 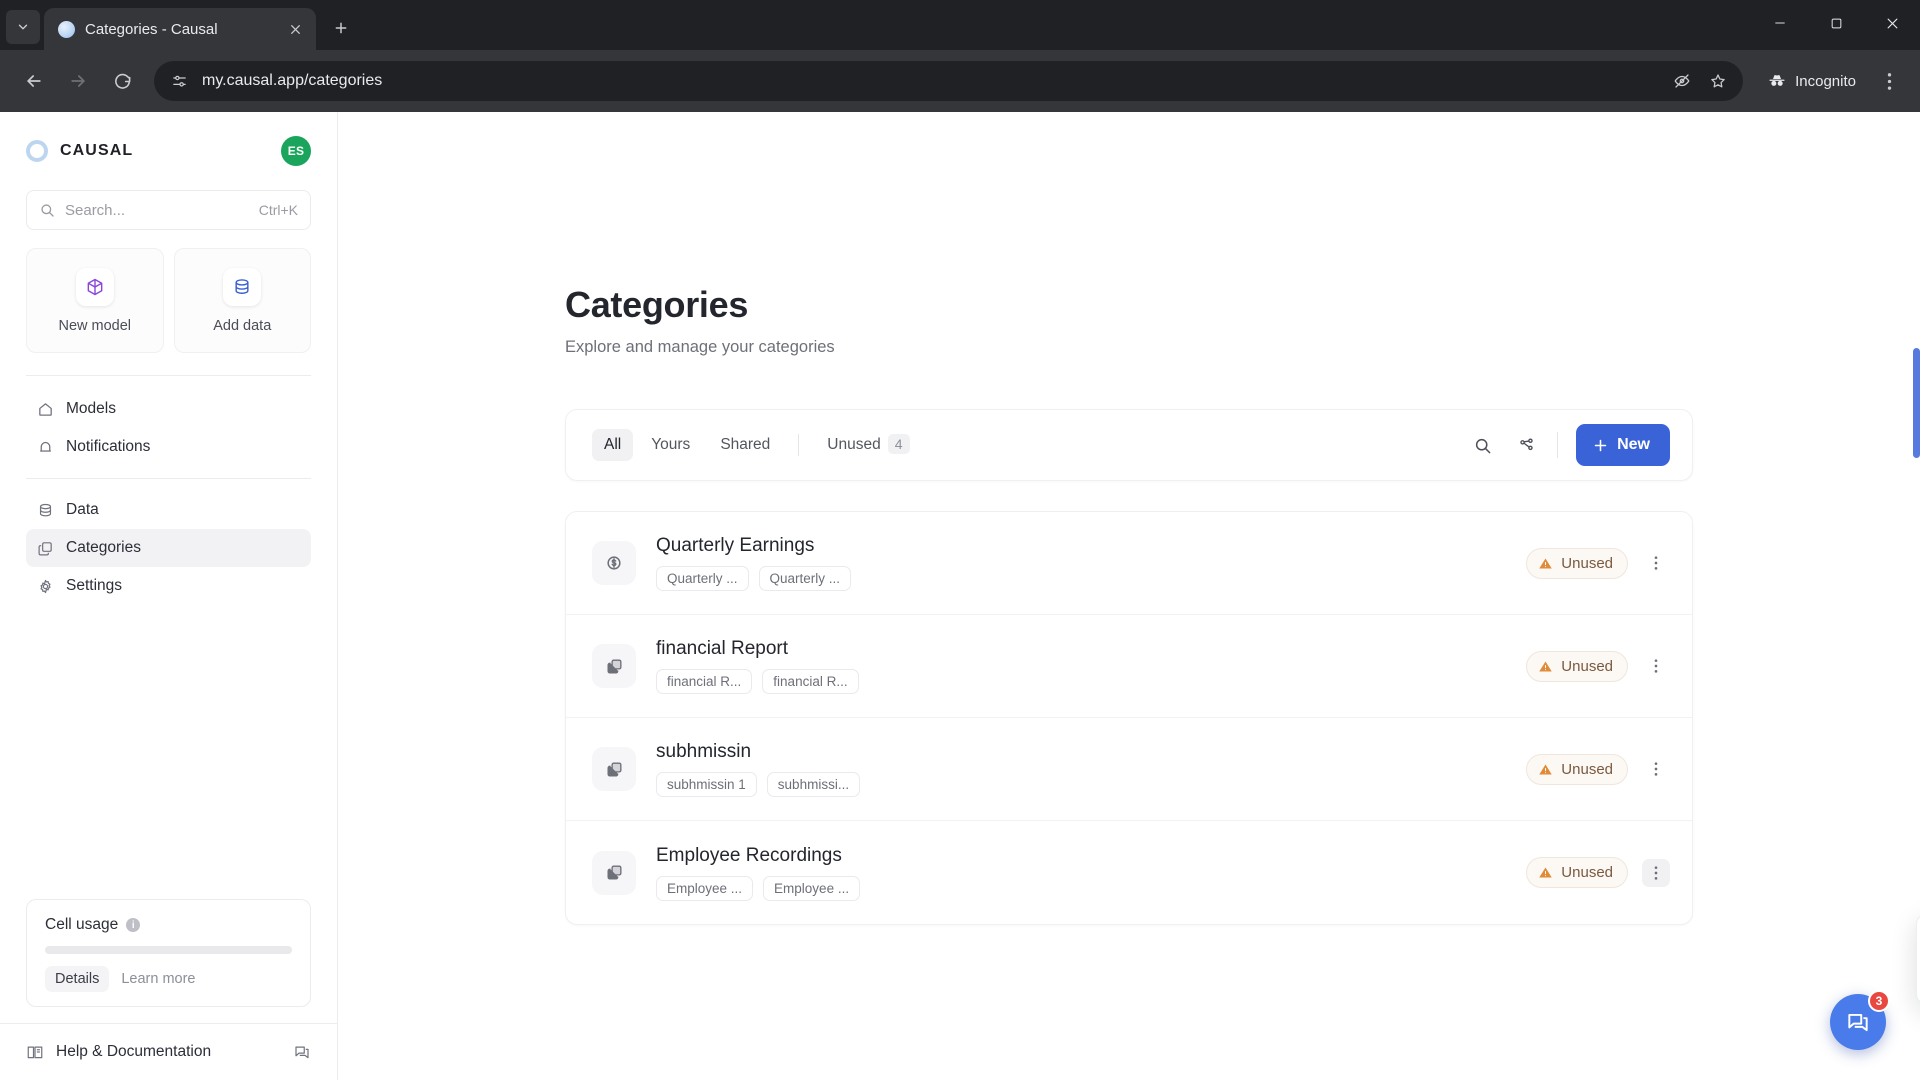 I want to click on sidebar-item-settings: Settings, so click(x=168, y=586).